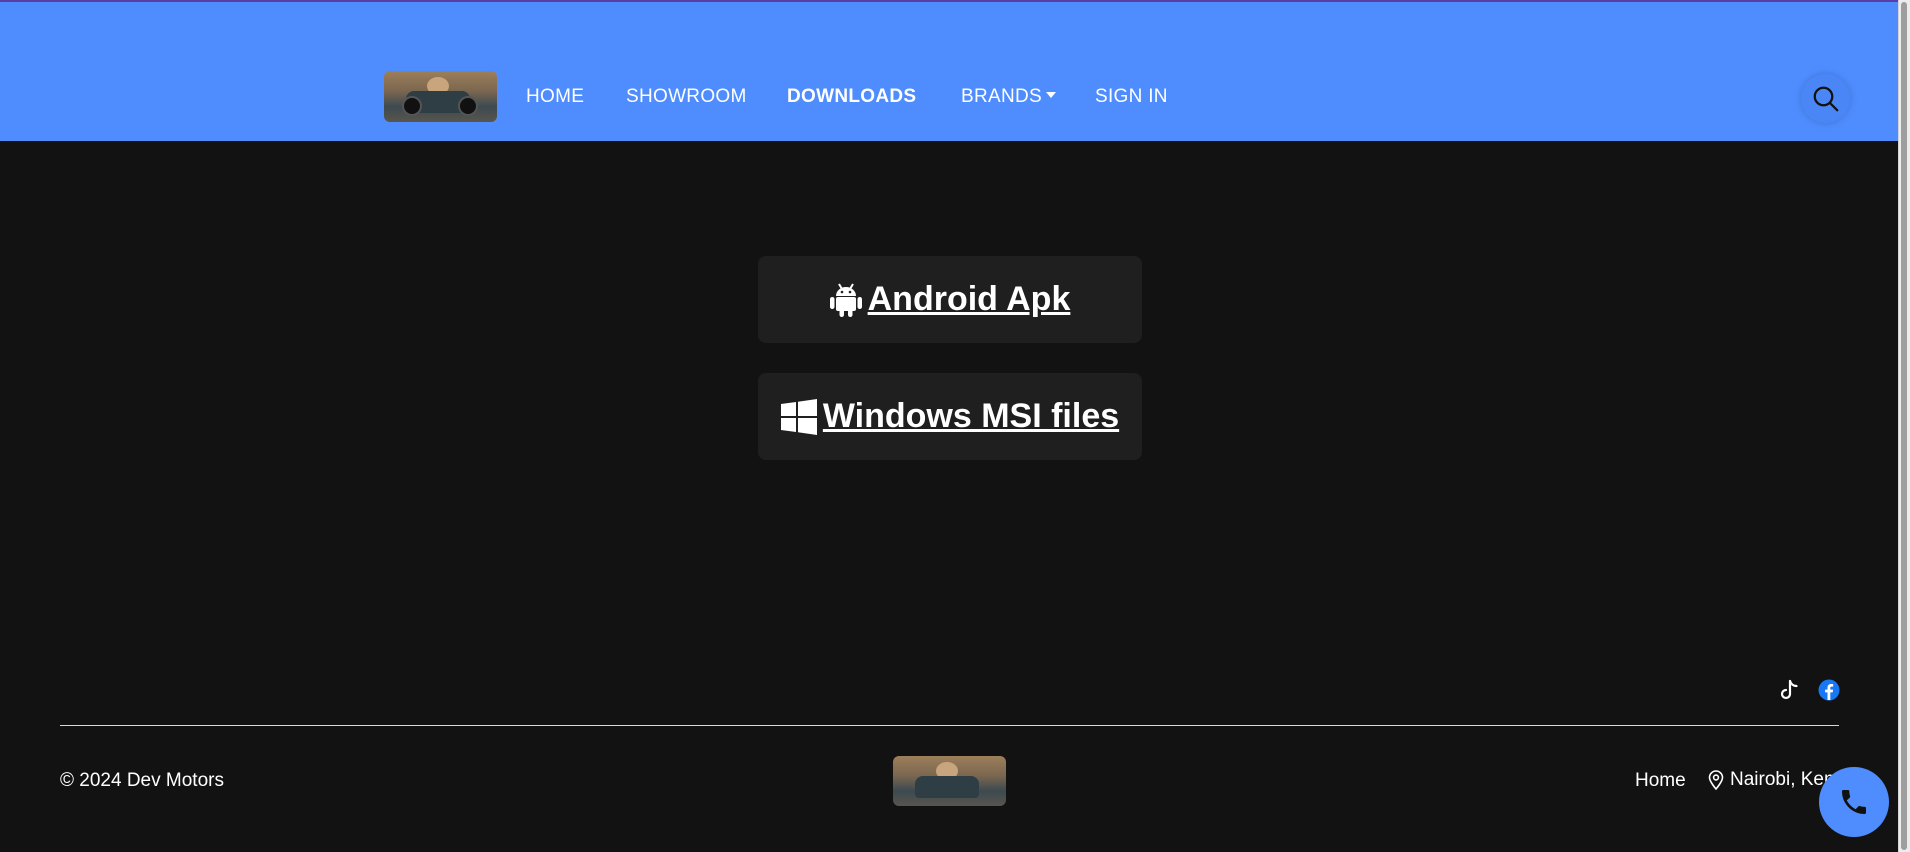 This screenshot has height=852, width=1910. Describe the element at coordinates (949, 781) in the screenshot. I see `footer-logo` at that location.